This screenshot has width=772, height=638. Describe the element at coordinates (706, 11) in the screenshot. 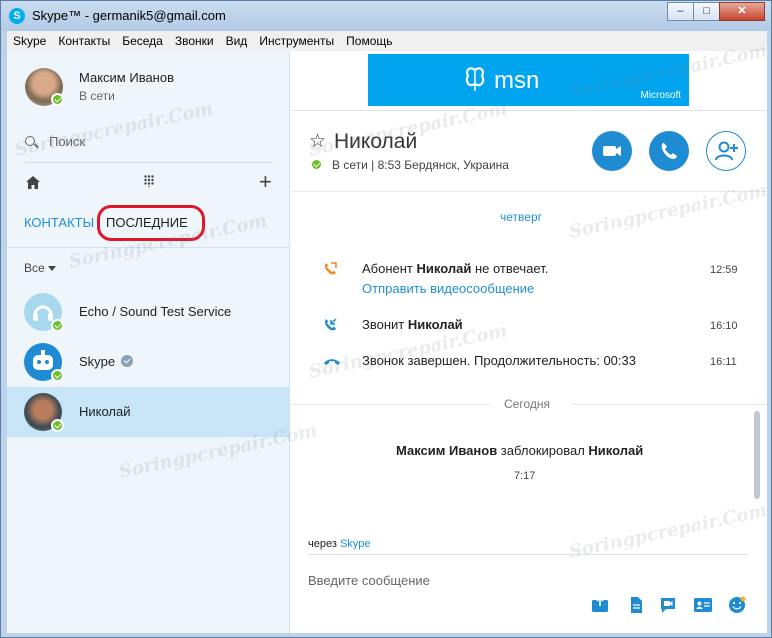

I see `maximize-button: □` at that location.